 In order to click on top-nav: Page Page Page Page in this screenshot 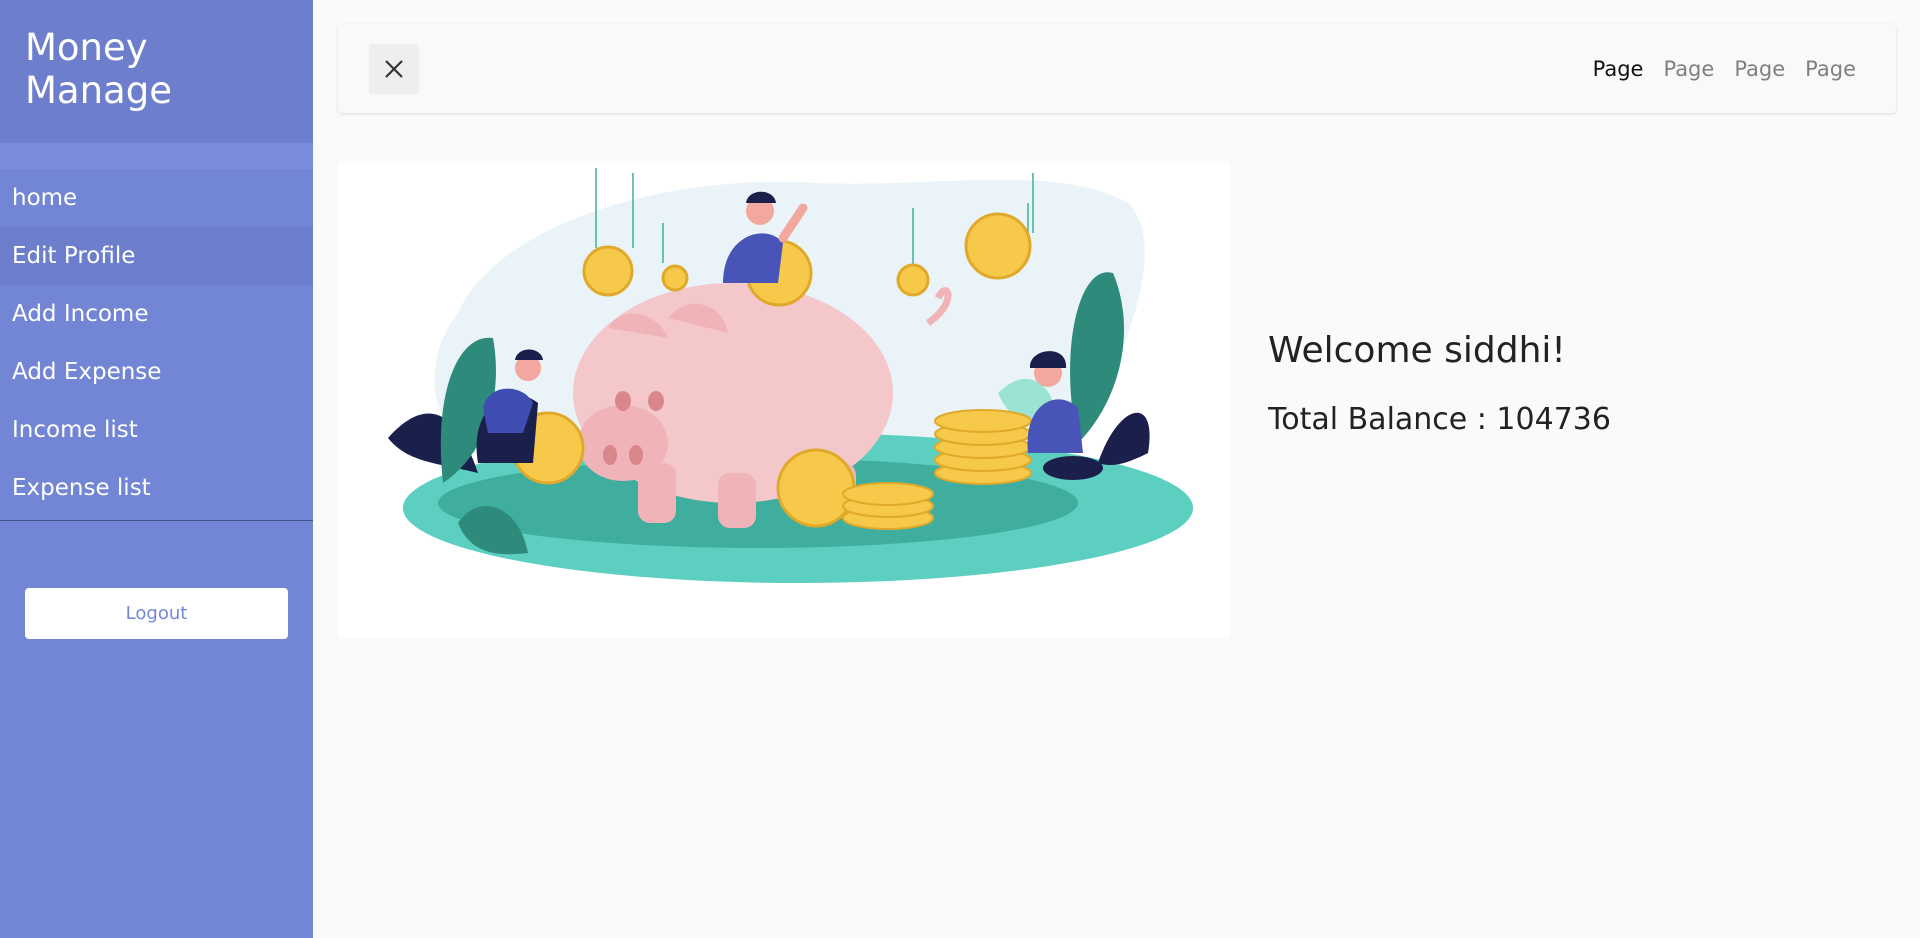, I will do `click(1724, 68)`.